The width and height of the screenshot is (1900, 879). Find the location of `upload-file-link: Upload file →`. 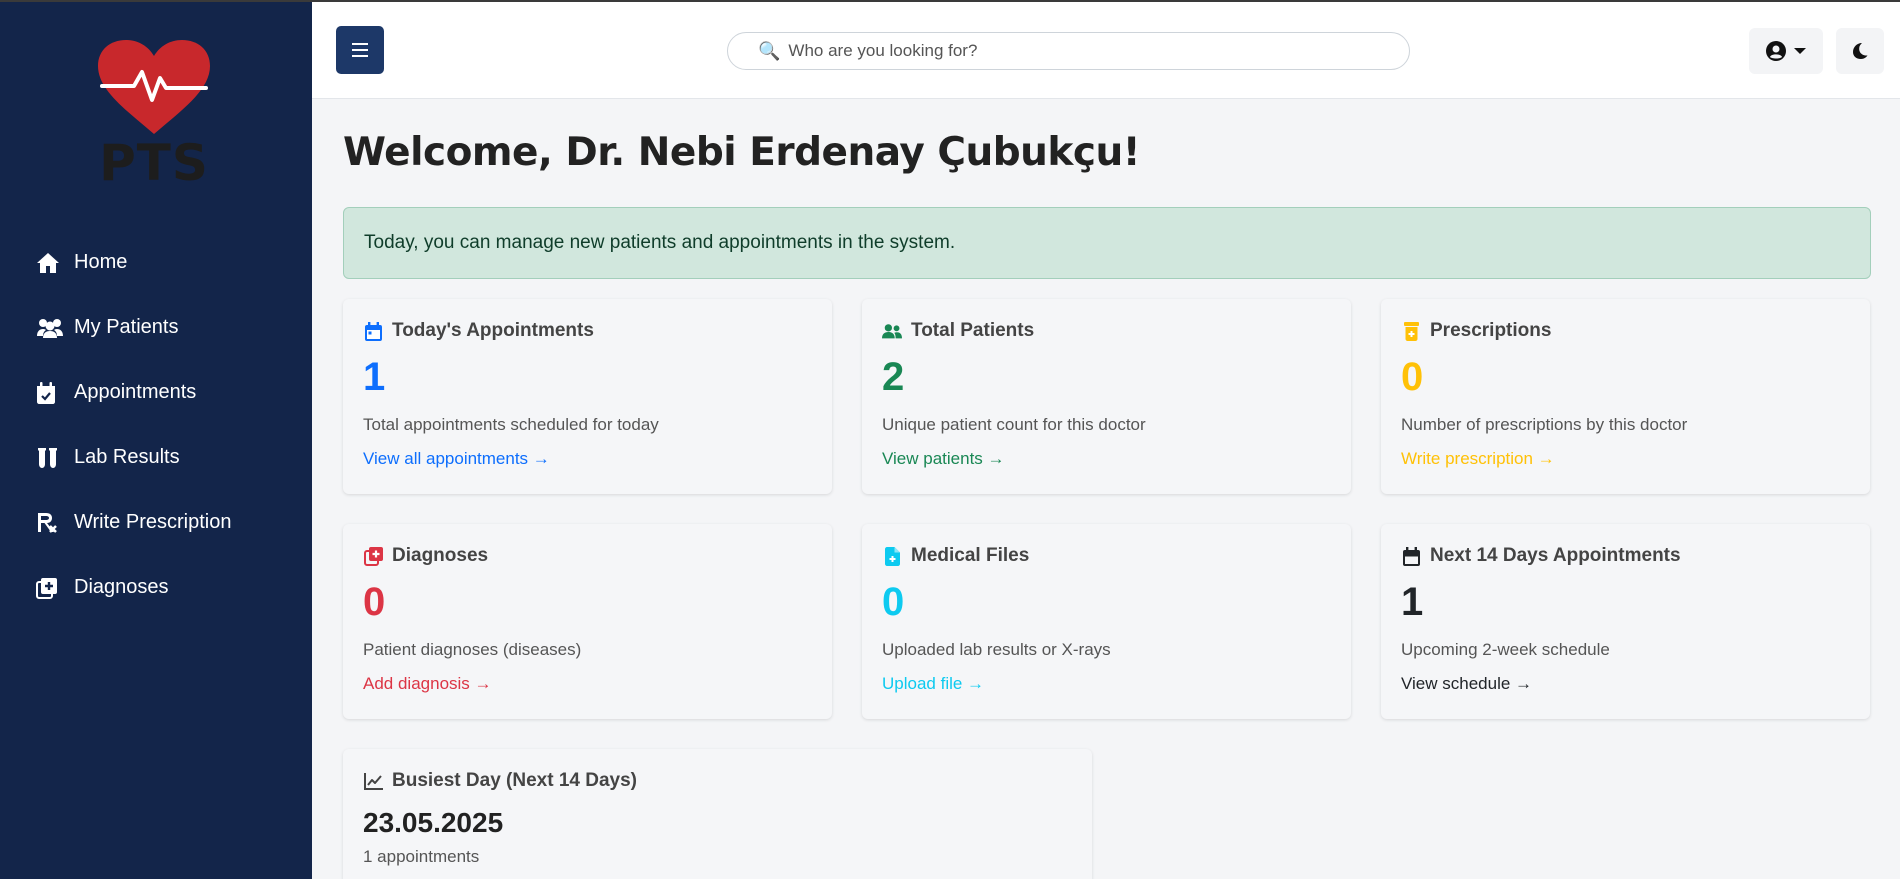

upload-file-link: Upload file → is located at coordinates (933, 684).